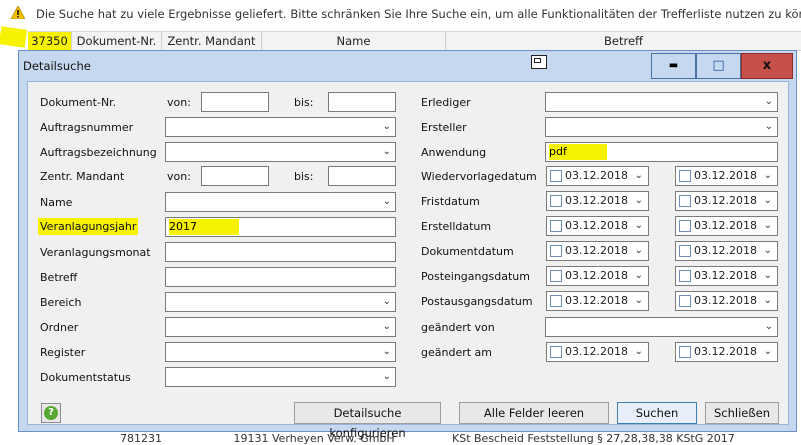 Image resolution: width=801 pixels, height=445 pixels. What do you see at coordinates (467, 251) in the screenshot?
I see `label-dokumentdatum: Dokumentdatum` at bounding box center [467, 251].